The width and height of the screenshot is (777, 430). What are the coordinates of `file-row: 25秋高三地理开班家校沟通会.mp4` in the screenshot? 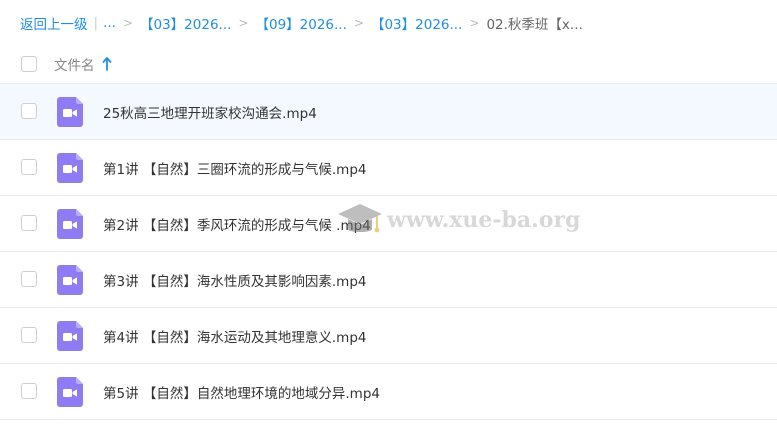 It's located at (388, 112).